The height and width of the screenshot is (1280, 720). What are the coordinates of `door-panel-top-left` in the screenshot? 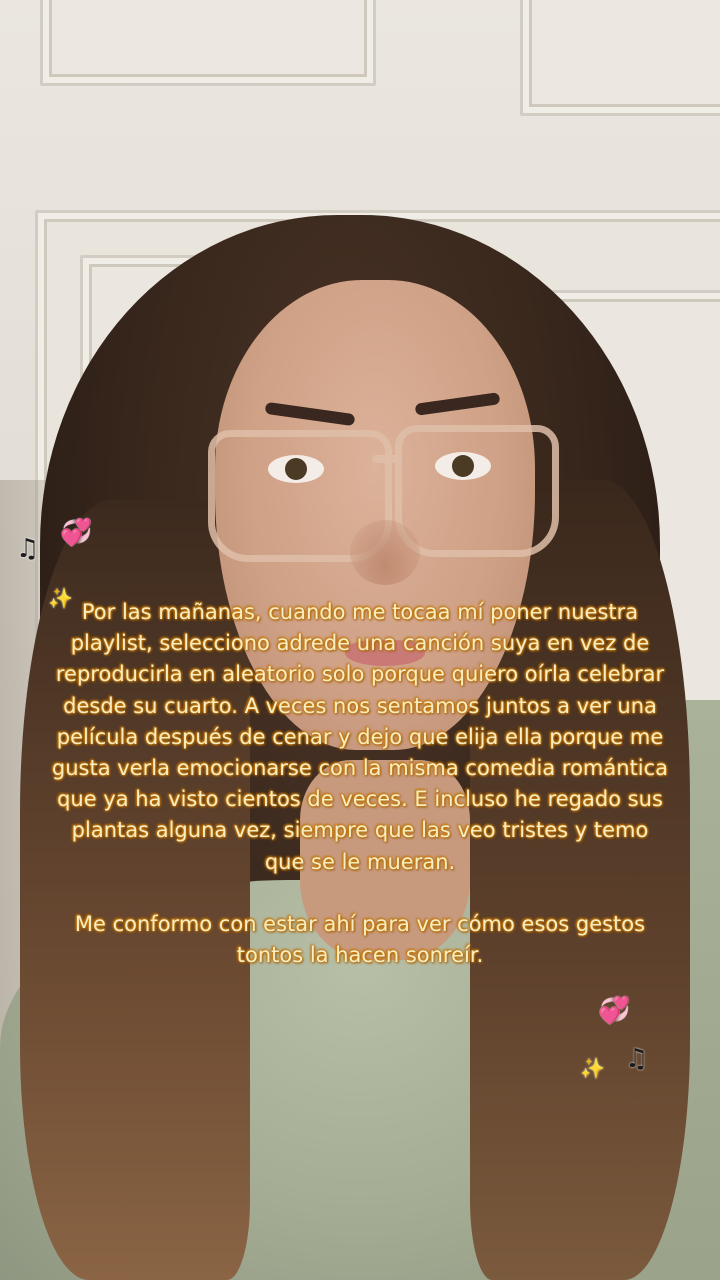 It's located at (208, 43).